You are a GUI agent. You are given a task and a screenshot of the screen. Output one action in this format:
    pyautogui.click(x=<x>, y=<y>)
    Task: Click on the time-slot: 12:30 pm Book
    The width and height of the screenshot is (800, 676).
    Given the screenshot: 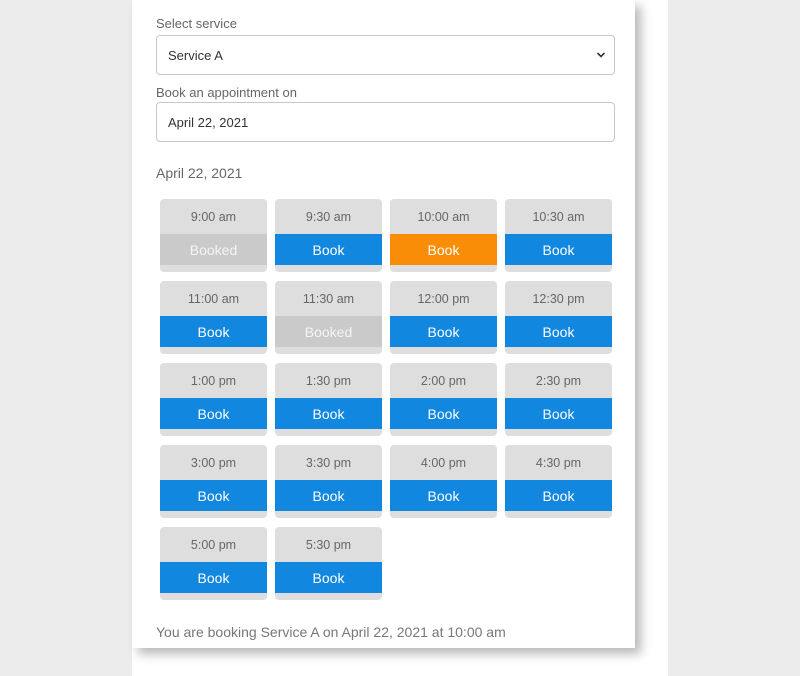 What is the action you would take?
    pyautogui.click(x=558, y=317)
    